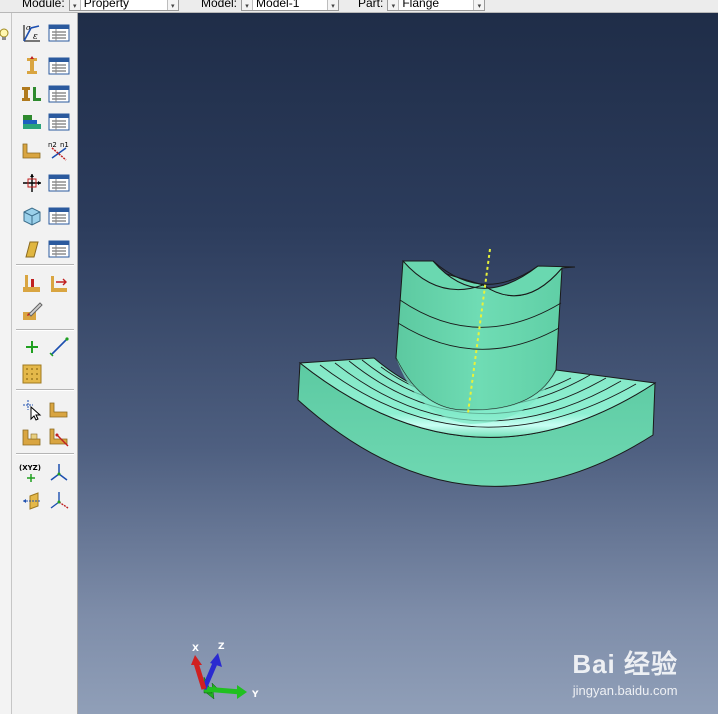 The image size is (718, 714). What do you see at coordinates (278, 5) in the screenshot?
I see `model-value: Model-1` at bounding box center [278, 5].